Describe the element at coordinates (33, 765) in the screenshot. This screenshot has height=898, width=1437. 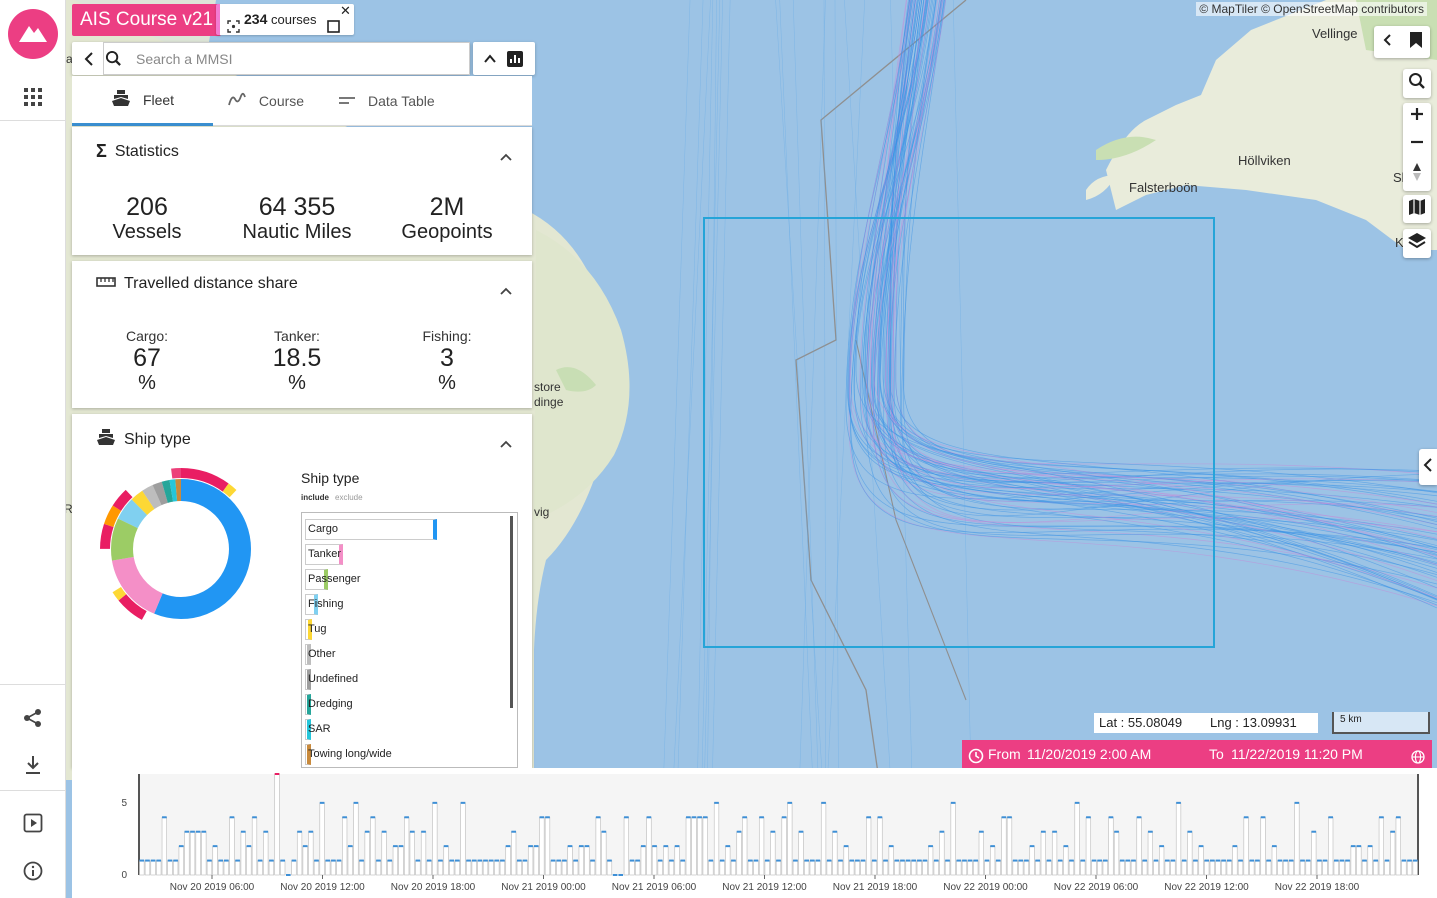
I see `download-icon` at that location.